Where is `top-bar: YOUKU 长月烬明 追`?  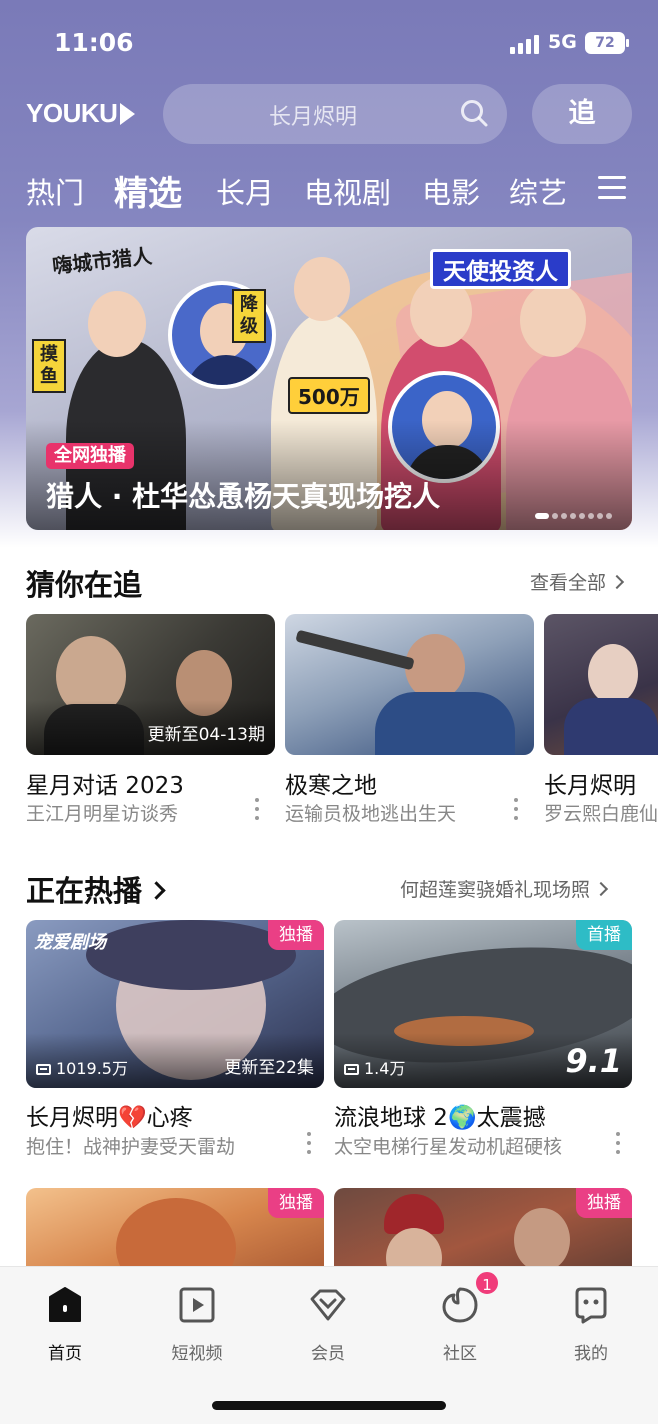
top-bar: YOUKU 长月烬明 追 is located at coordinates (329, 114).